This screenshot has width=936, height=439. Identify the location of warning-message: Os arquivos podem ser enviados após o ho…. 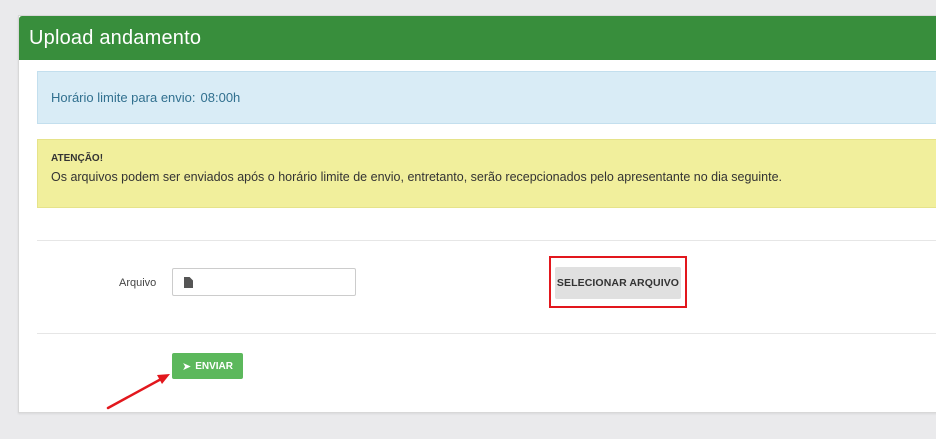
(417, 177).